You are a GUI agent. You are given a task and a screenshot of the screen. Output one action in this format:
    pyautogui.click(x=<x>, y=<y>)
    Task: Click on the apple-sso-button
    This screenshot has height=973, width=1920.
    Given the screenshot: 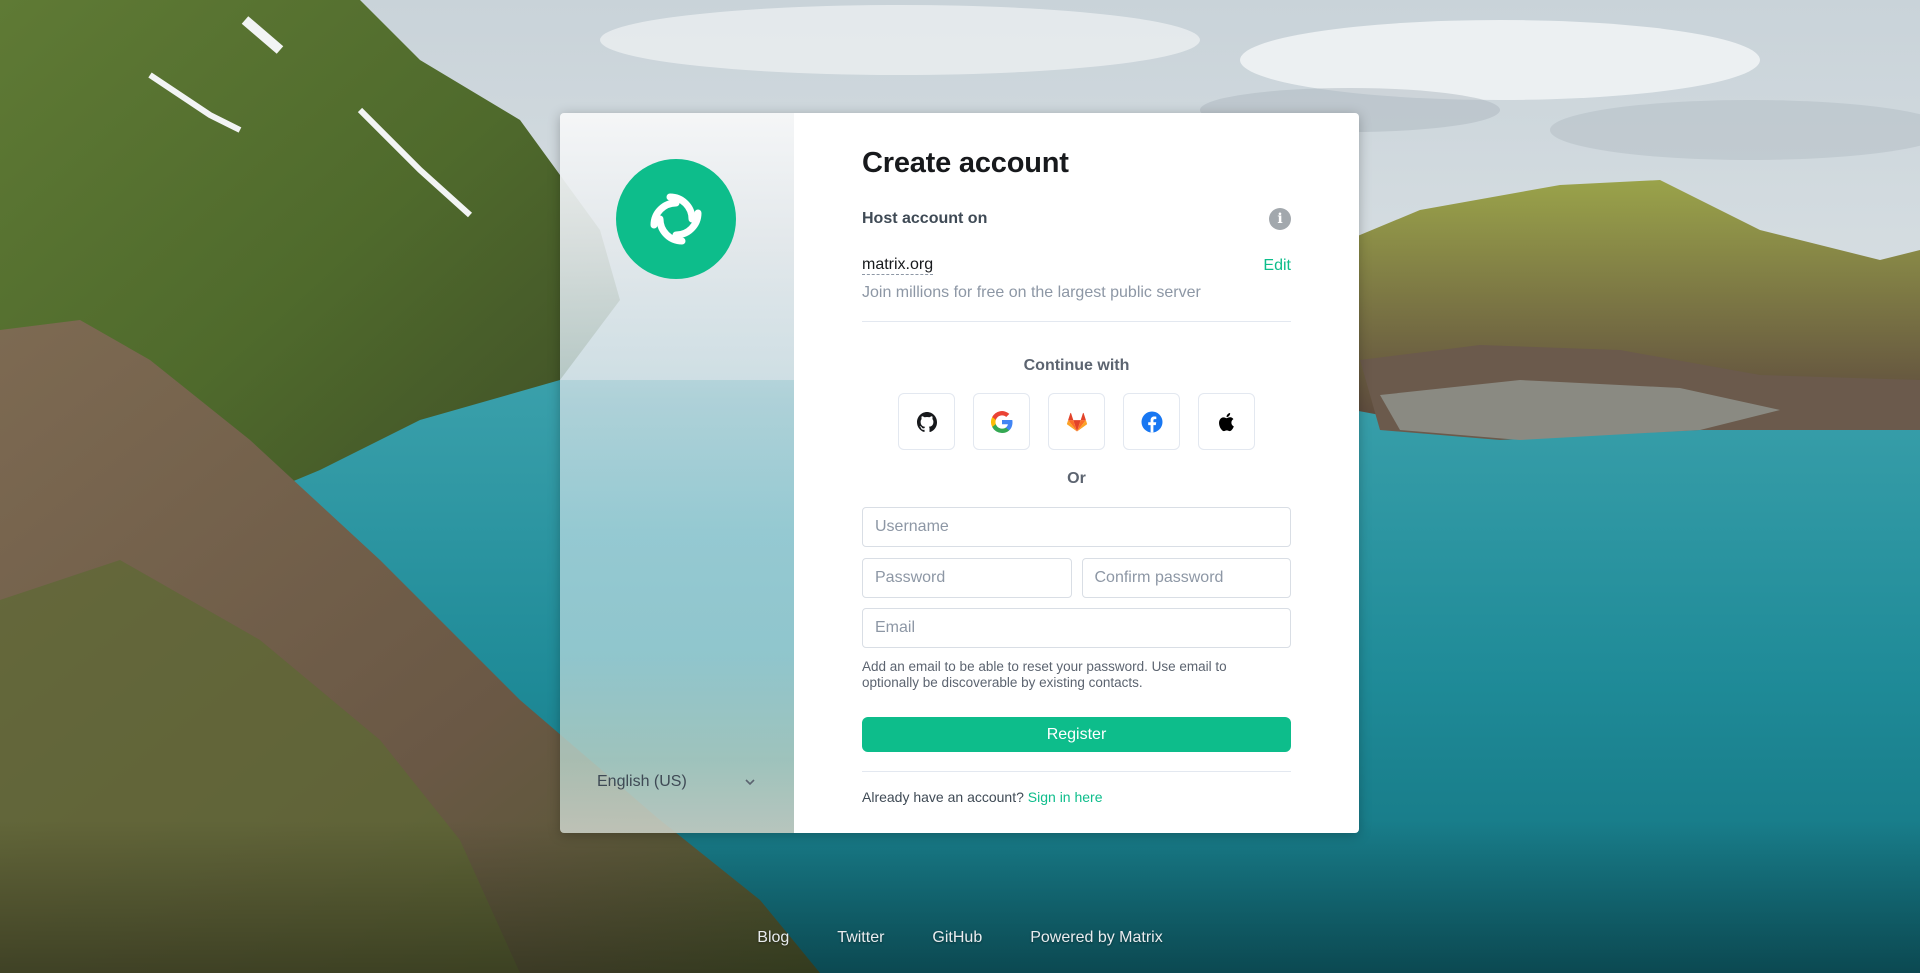 What is the action you would take?
    pyautogui.click(x=1226, y=421)
    